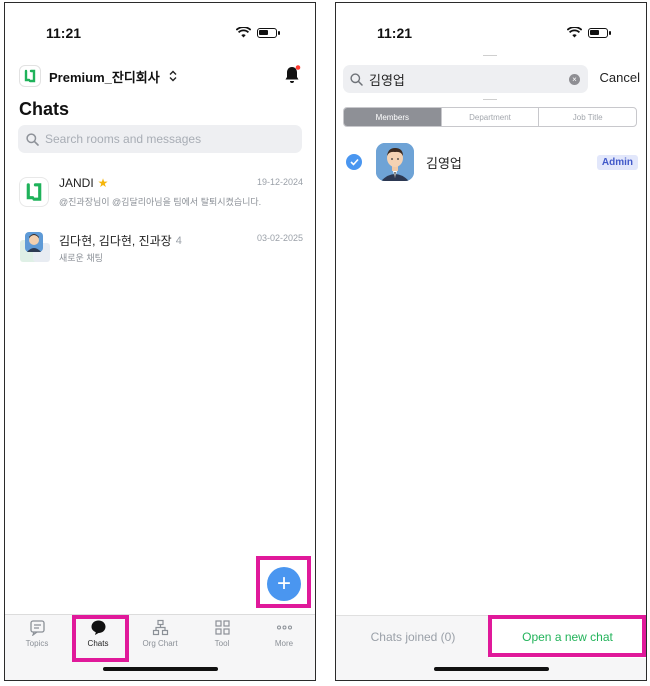  I want to click on chat-preview: @진과장님이 @김달리아님을 팀에서 탈퇴시켰습니다., so click(160, 202).